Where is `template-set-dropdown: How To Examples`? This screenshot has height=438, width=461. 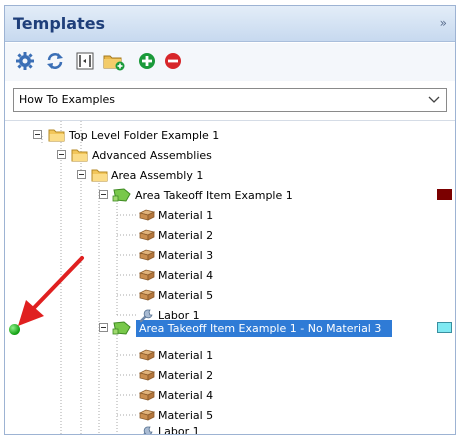 template-set-dropdown: How To Examples is located at coordinates (230, 100).